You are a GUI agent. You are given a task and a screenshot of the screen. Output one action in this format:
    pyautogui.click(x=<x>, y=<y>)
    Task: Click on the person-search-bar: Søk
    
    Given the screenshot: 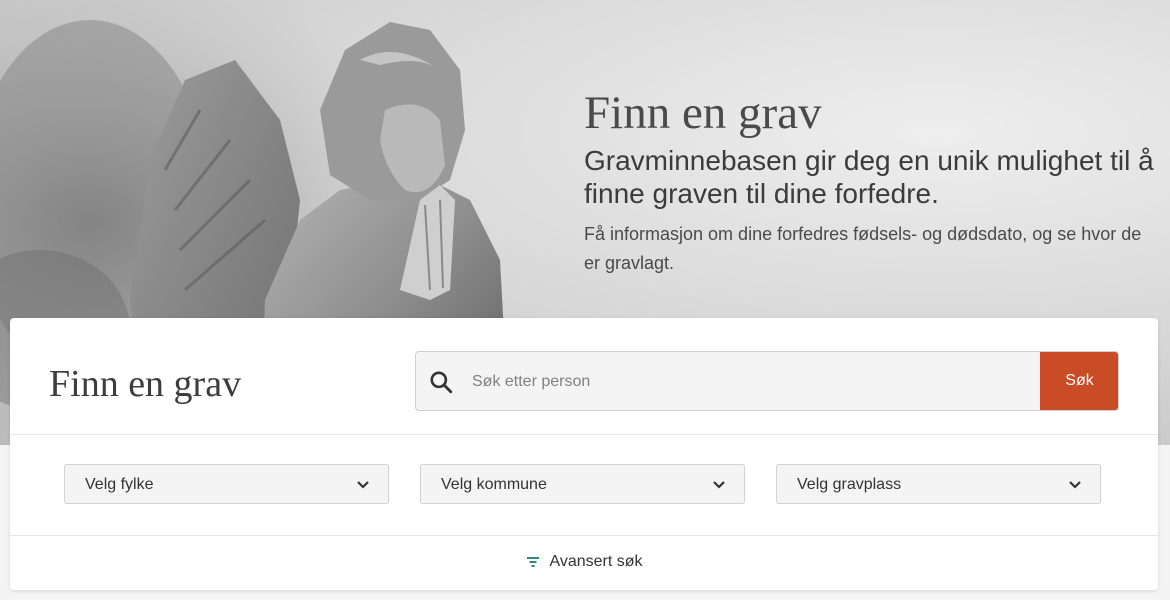 What is the action you would take?
    pyautogui.click(x=767, y=381)
    